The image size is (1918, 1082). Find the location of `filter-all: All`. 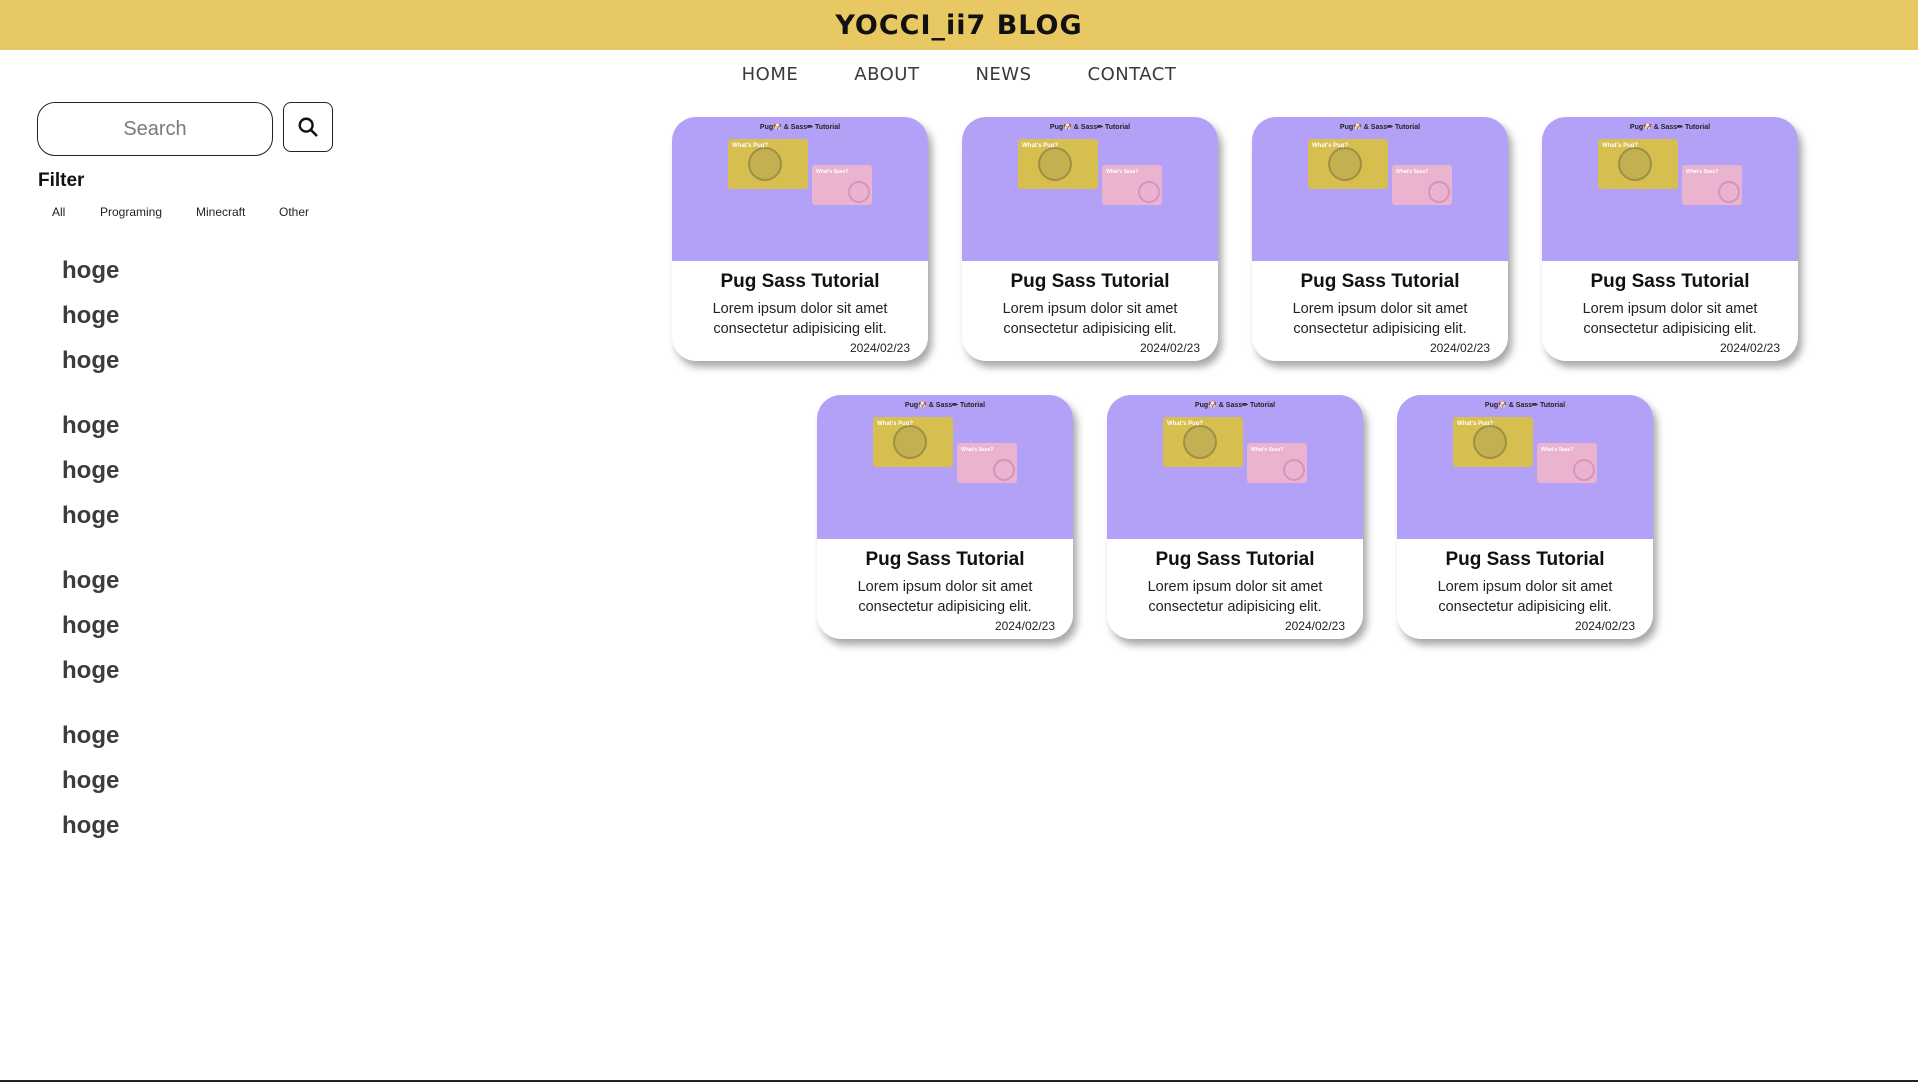

filter-all: All is located at coordinates (76, 212).